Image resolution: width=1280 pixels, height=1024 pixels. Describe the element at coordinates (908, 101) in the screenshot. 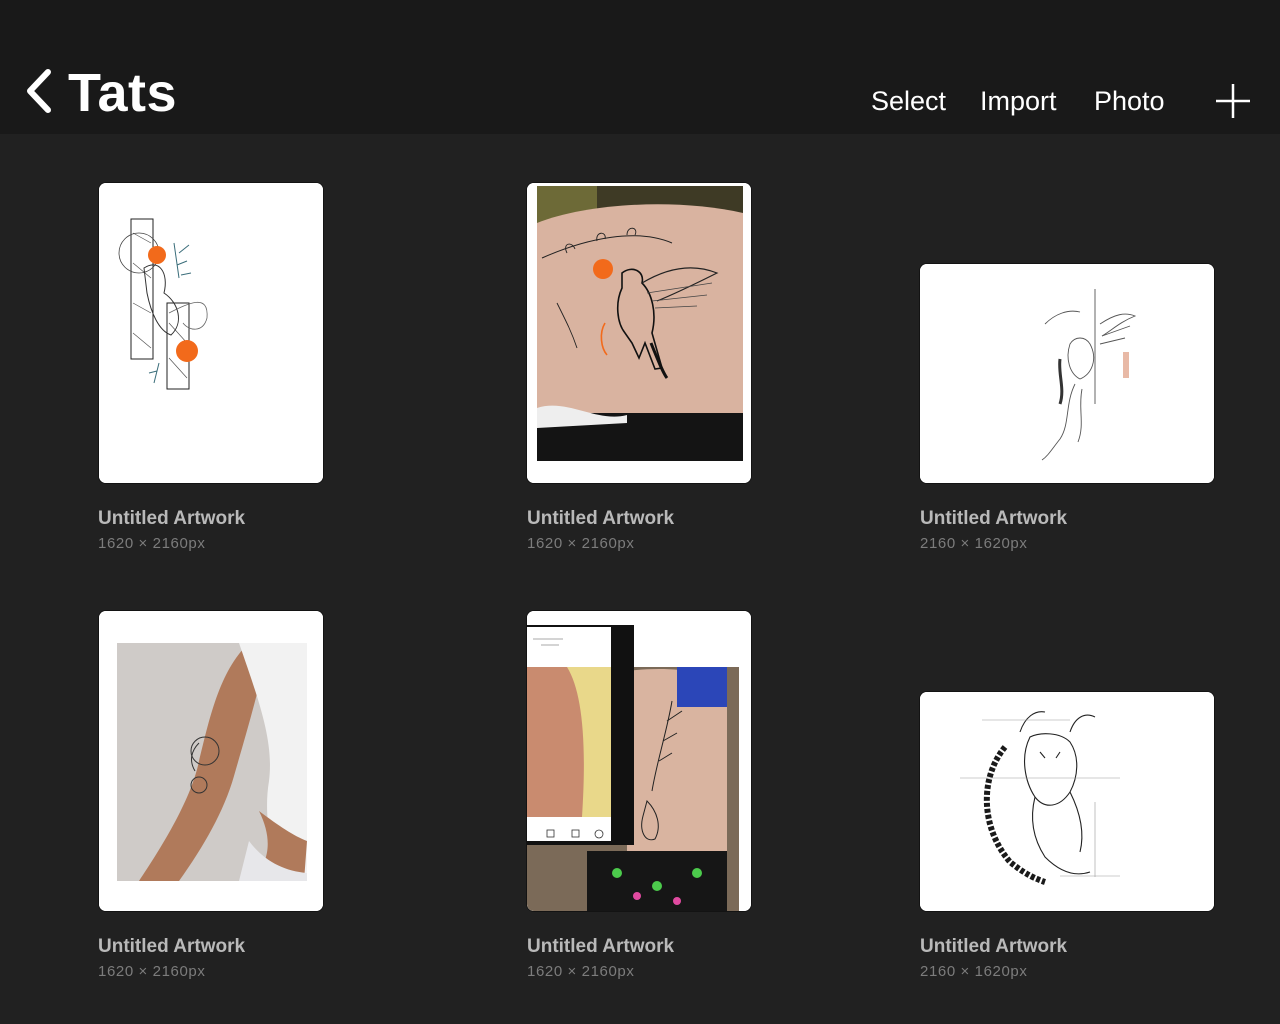

I see `select-button: Select` at that location.